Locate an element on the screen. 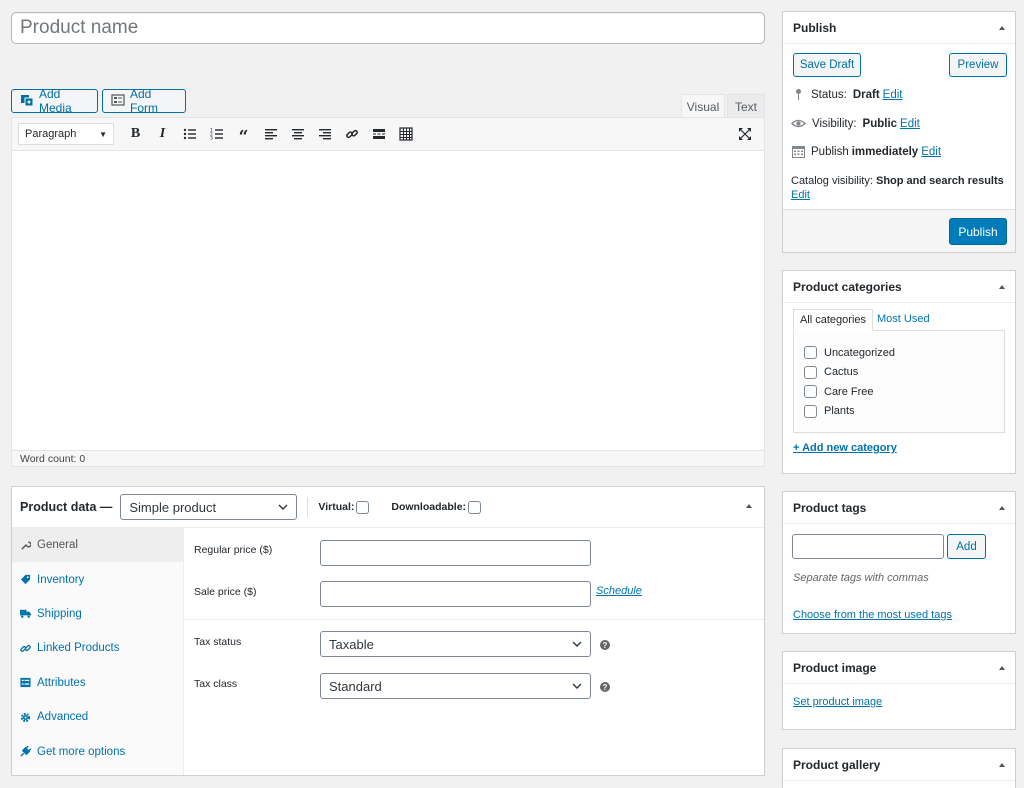  tab-inventory: Inventory is located at coordinates (97, 579).